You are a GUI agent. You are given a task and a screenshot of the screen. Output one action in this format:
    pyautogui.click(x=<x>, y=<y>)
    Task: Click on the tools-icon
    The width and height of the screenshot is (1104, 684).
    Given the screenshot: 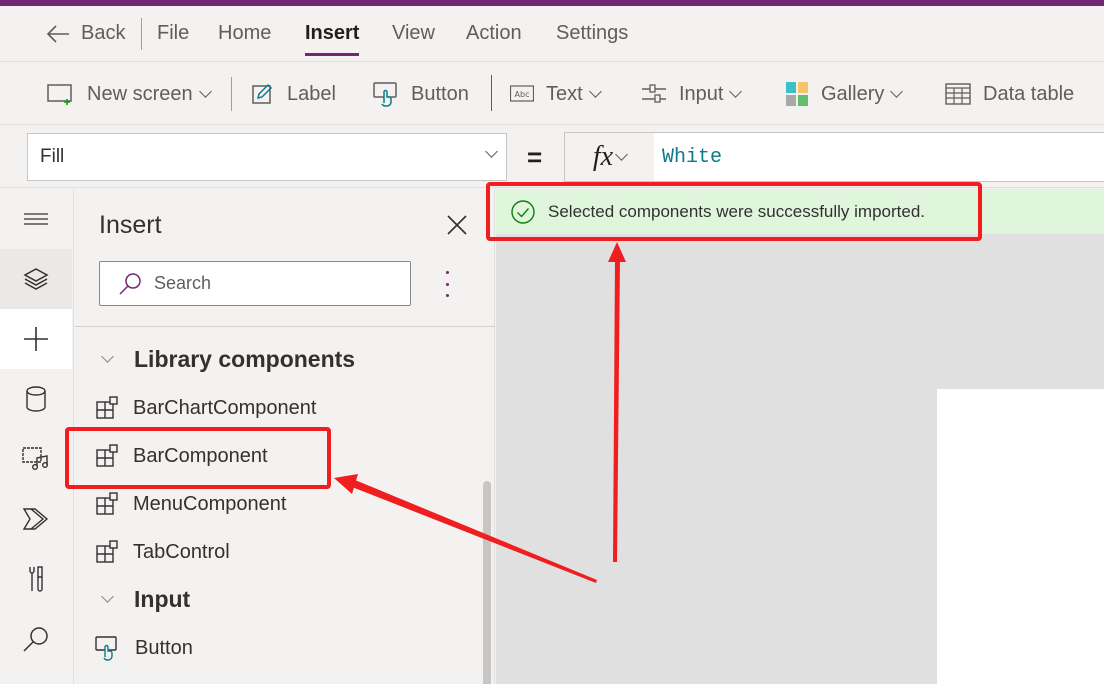 What is the action you would take?
    pyautogui.click(x=36, y=579)
    